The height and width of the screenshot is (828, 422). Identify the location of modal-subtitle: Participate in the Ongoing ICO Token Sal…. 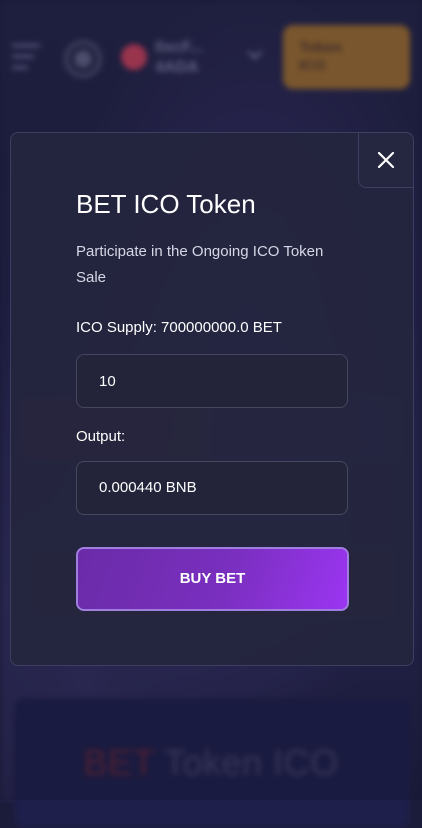
(200, 264).